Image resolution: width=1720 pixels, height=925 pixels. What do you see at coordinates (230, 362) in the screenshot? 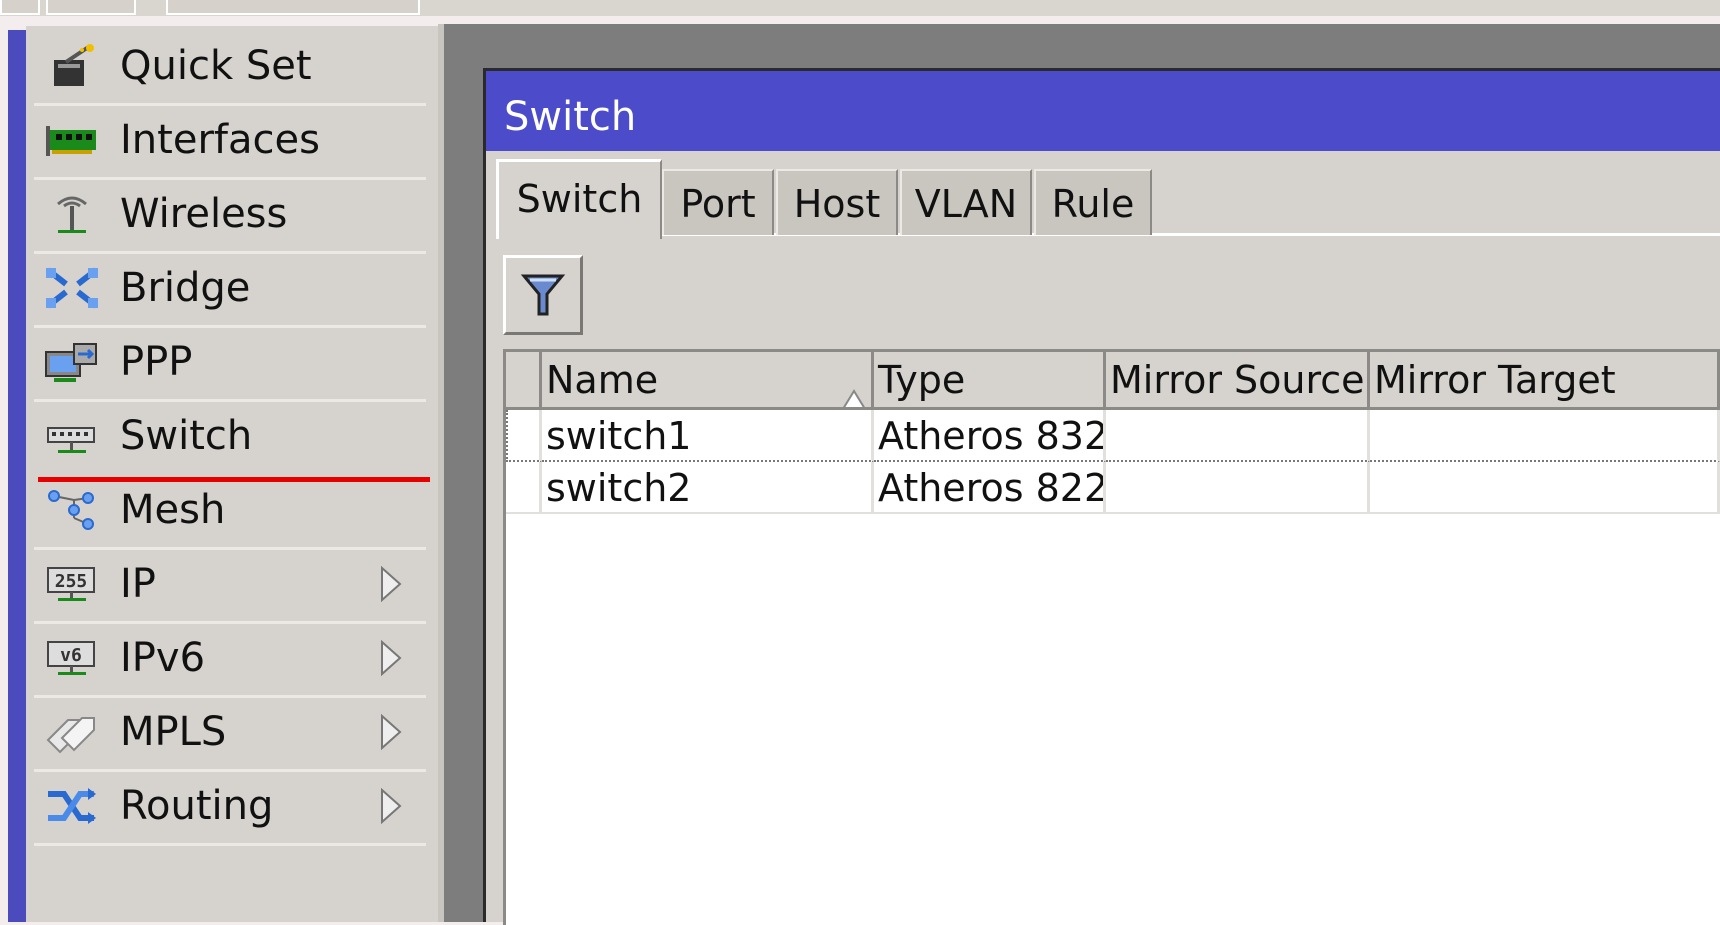
I see `sidebar-item-ppp: PPP` at bounding box center [230, 362].